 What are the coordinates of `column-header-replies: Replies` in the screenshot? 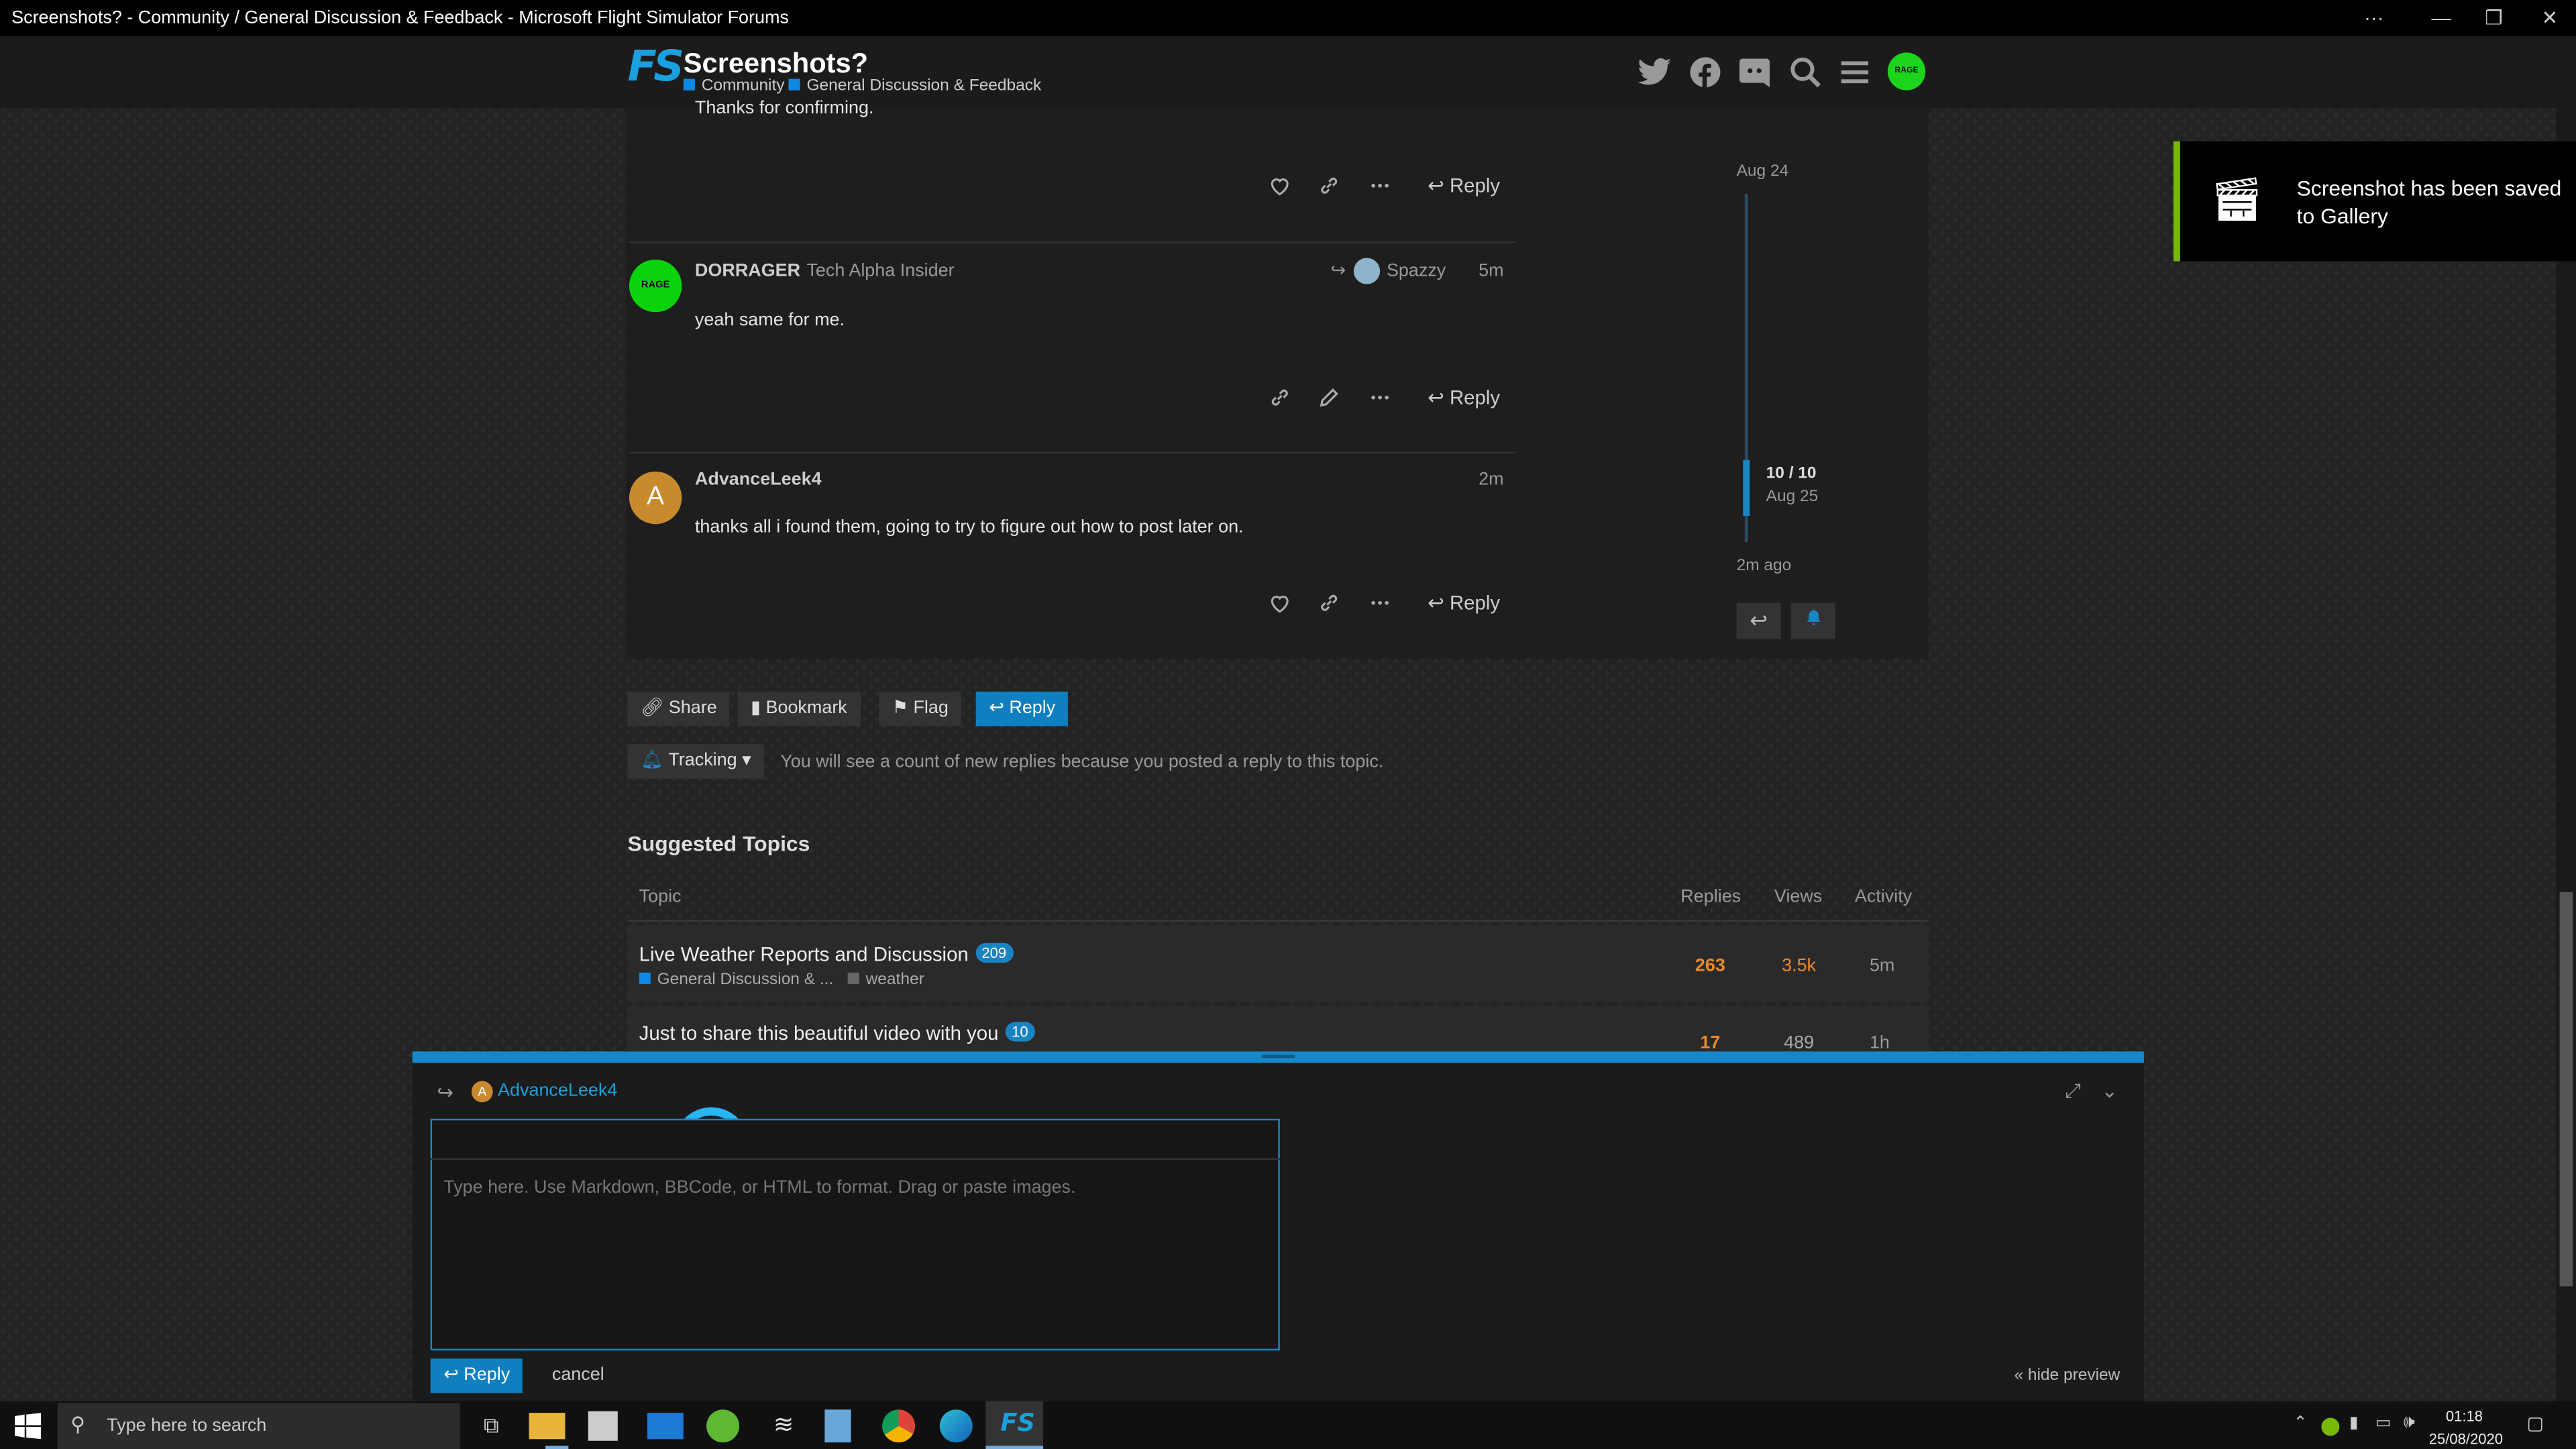 It's located at (1710, 896).